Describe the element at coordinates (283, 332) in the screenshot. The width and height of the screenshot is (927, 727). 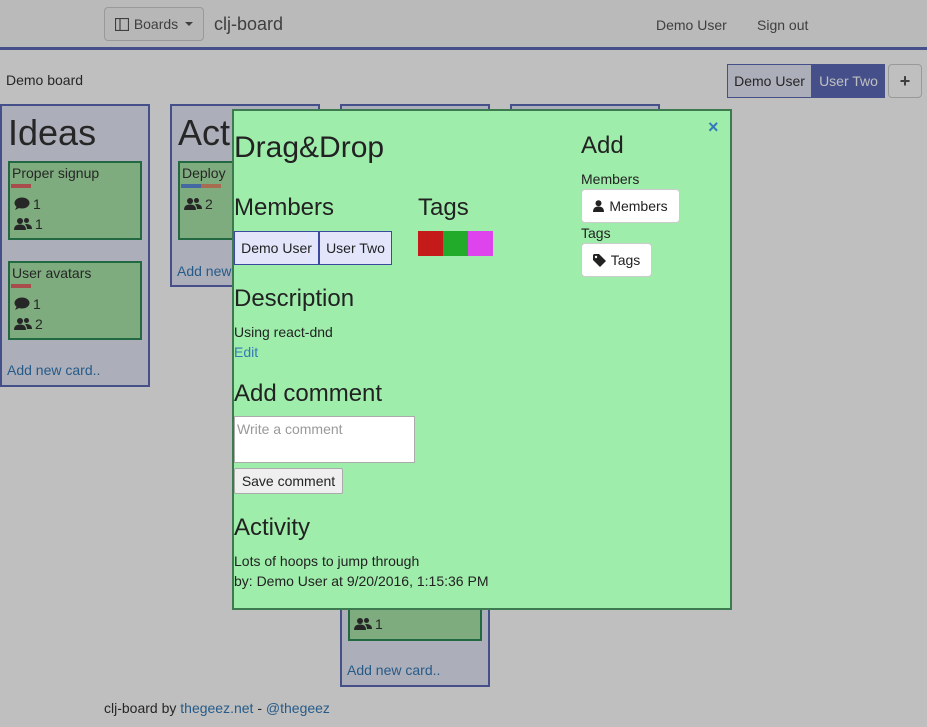
I see `description-text: Using react-dnd` at that location.